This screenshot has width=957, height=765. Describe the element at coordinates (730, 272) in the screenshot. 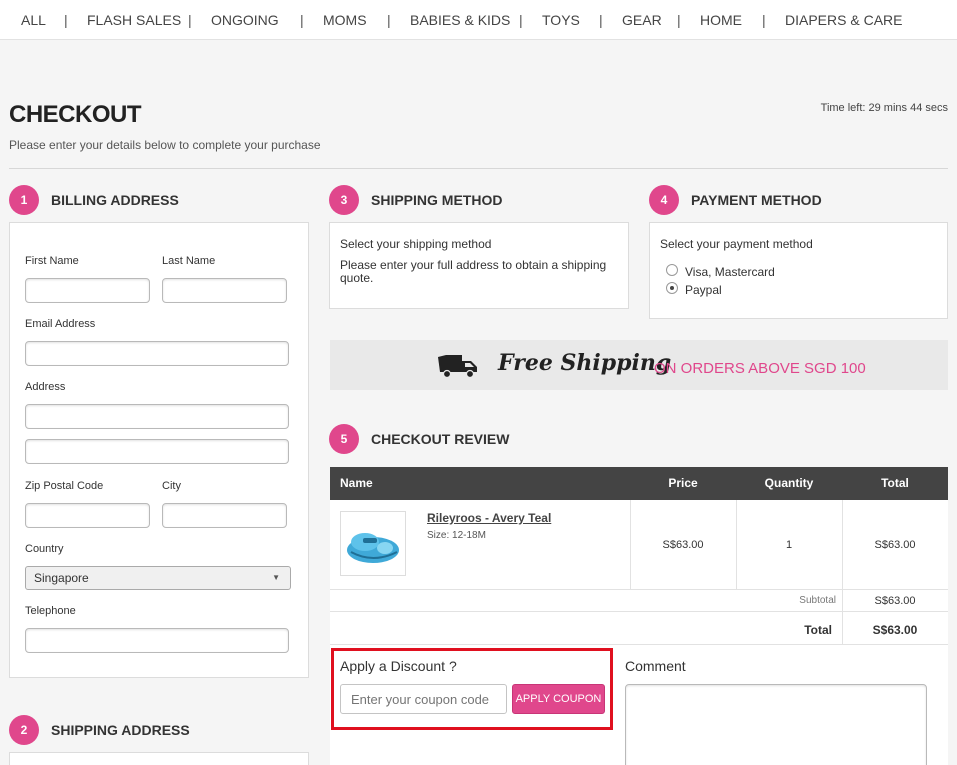

I see `visa-option-label: Visa, Mastercard` at that location.